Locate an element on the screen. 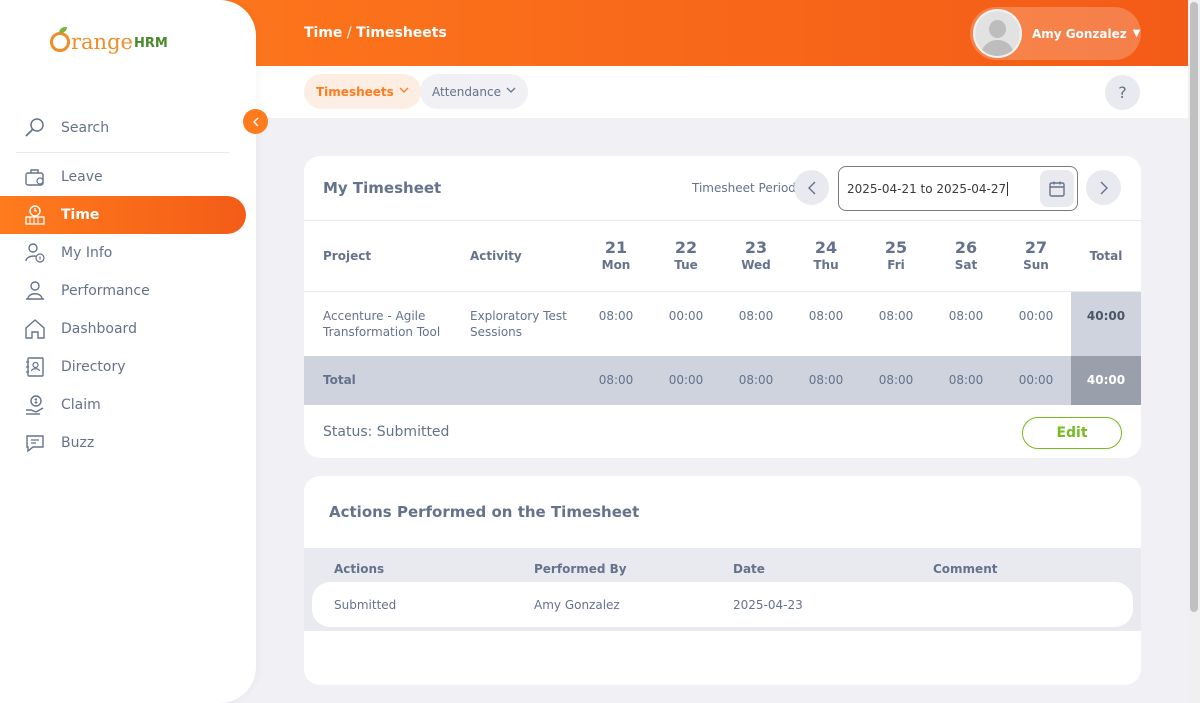  column-header-day: 24 Thu is located at coordinates (826, 255).